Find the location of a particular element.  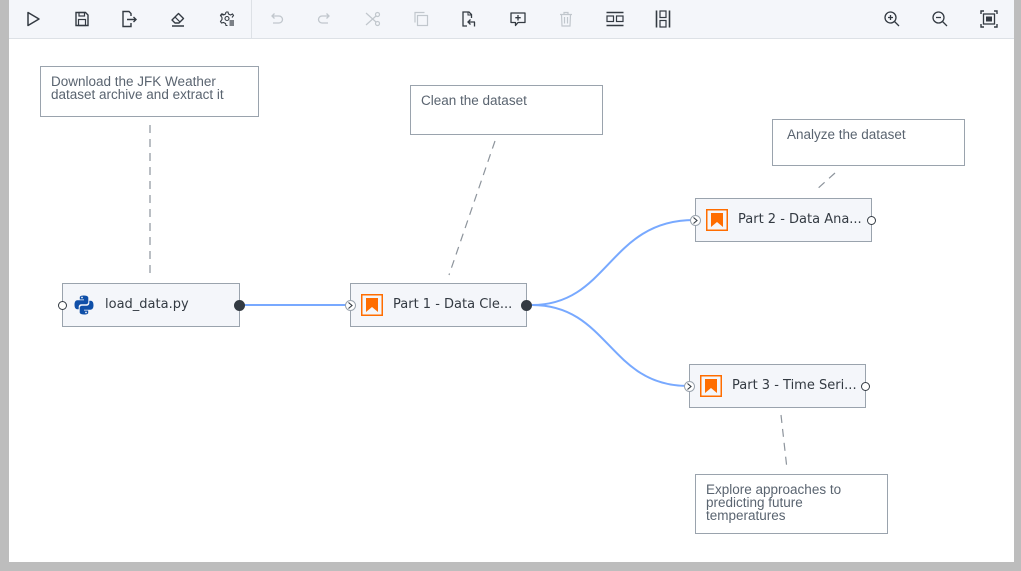

undo-icon is located at coordinates (277, 18).